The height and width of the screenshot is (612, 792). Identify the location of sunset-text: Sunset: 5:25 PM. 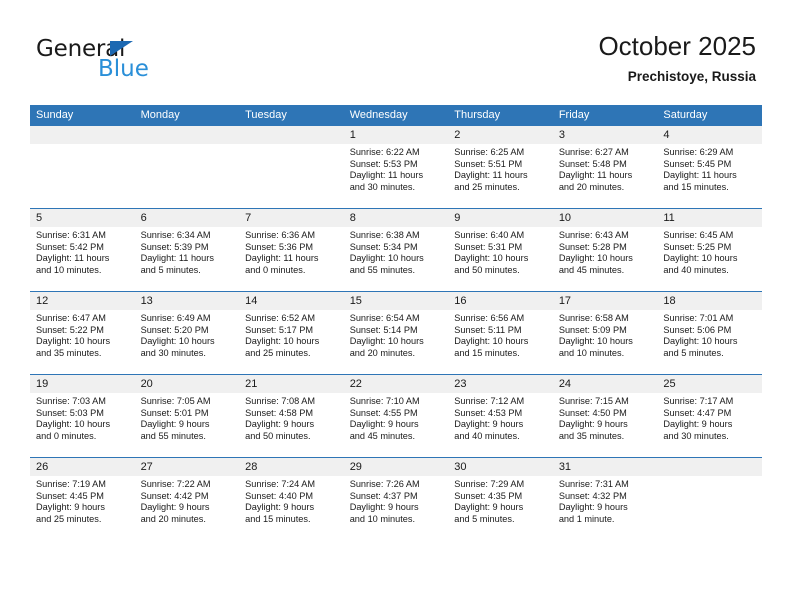
(697, 246).